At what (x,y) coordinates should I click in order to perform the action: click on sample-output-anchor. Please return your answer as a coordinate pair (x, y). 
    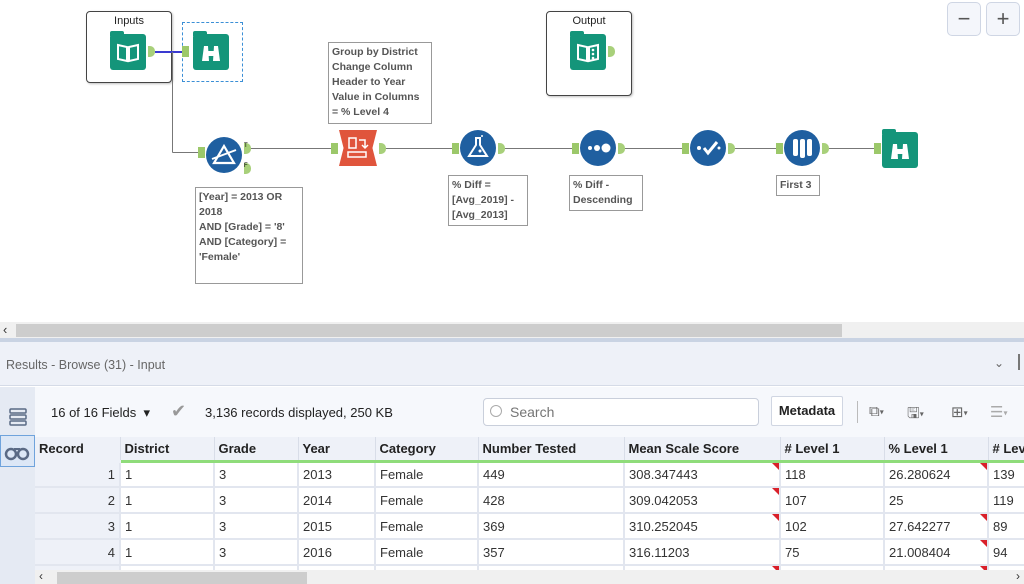
    Looking at the image, I should click on (825, 148).